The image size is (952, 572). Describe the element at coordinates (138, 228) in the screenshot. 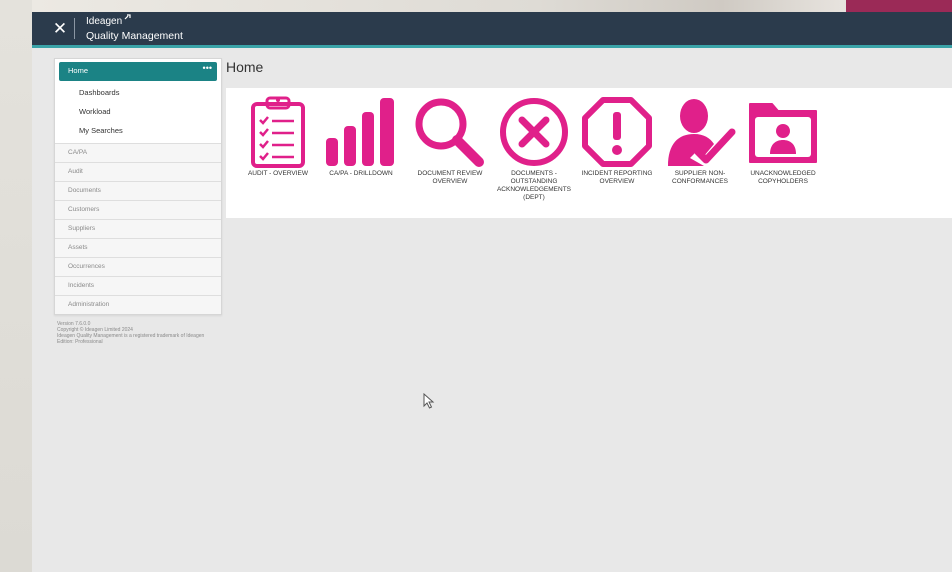

I see `sidebar-item-suppliers: Suppliers` at that location.